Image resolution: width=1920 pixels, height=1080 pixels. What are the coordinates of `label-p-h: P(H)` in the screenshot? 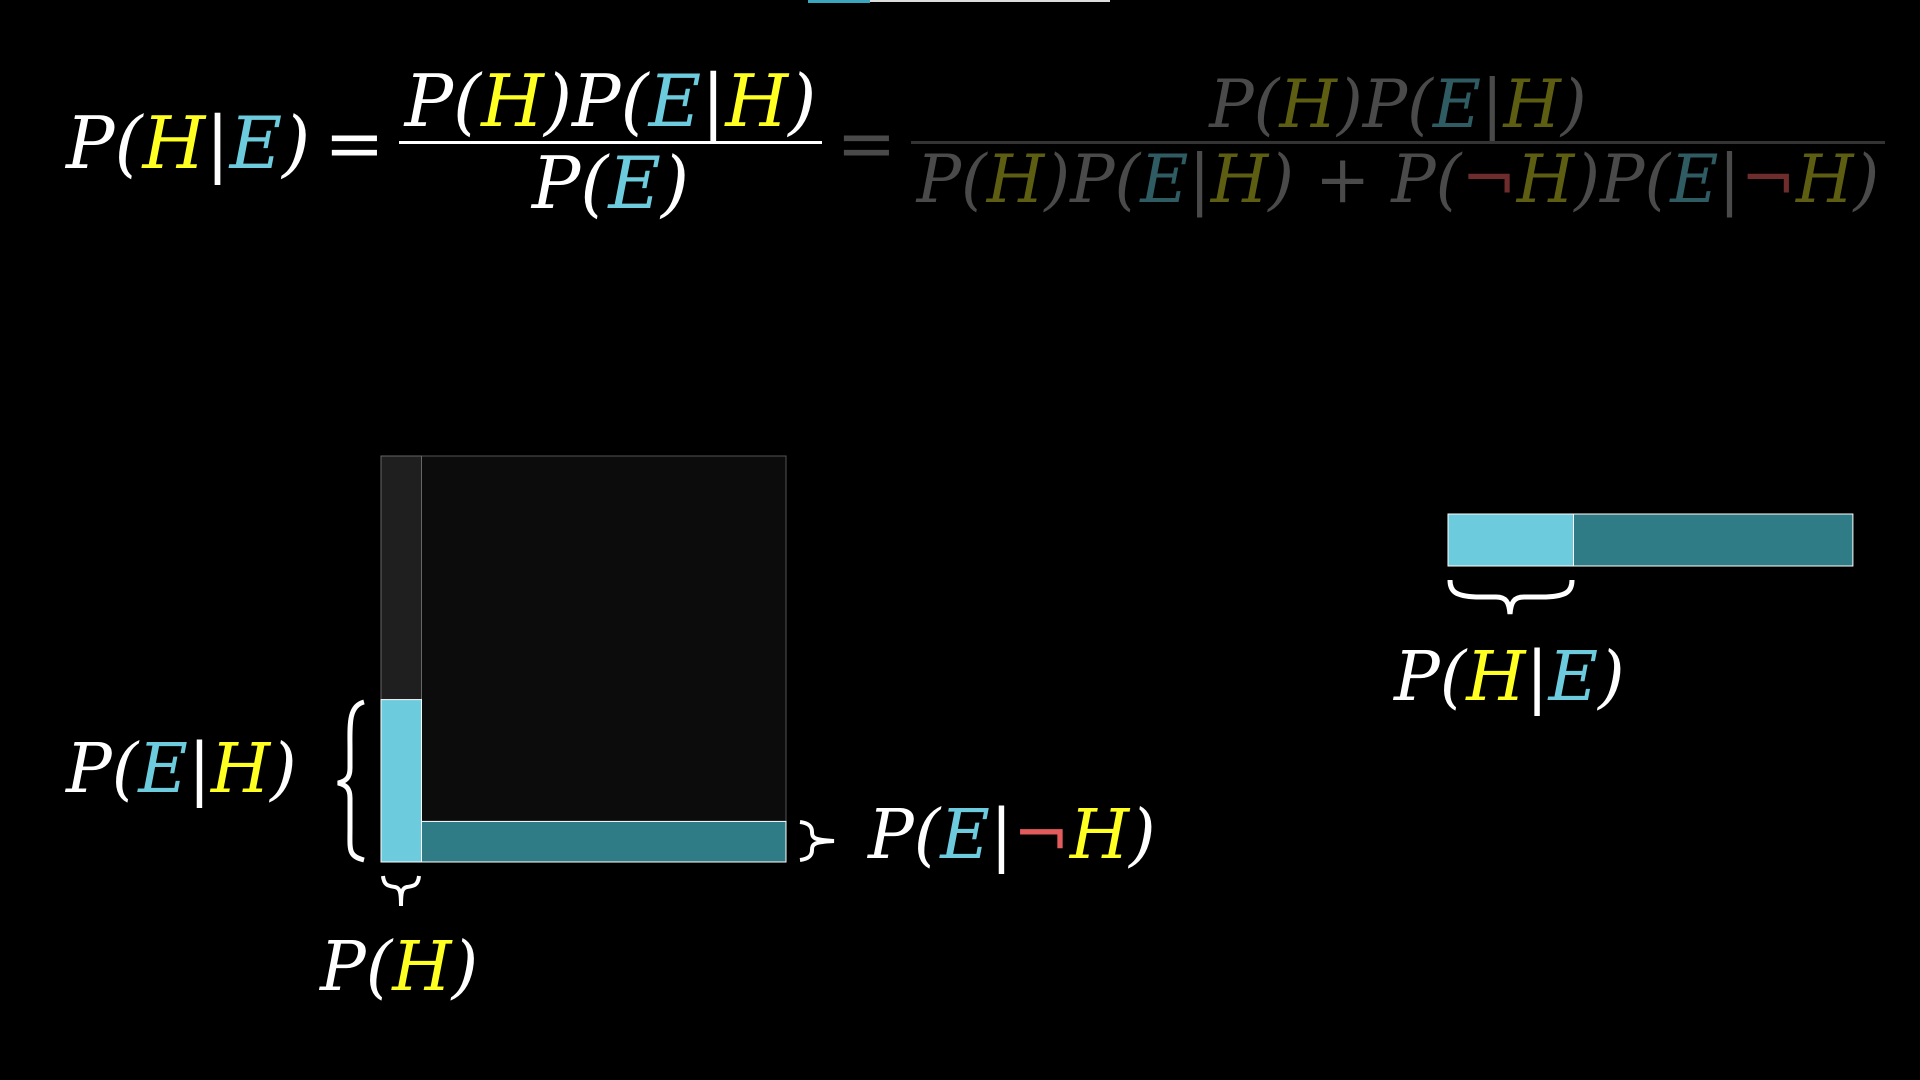 It's located at (399, 967).